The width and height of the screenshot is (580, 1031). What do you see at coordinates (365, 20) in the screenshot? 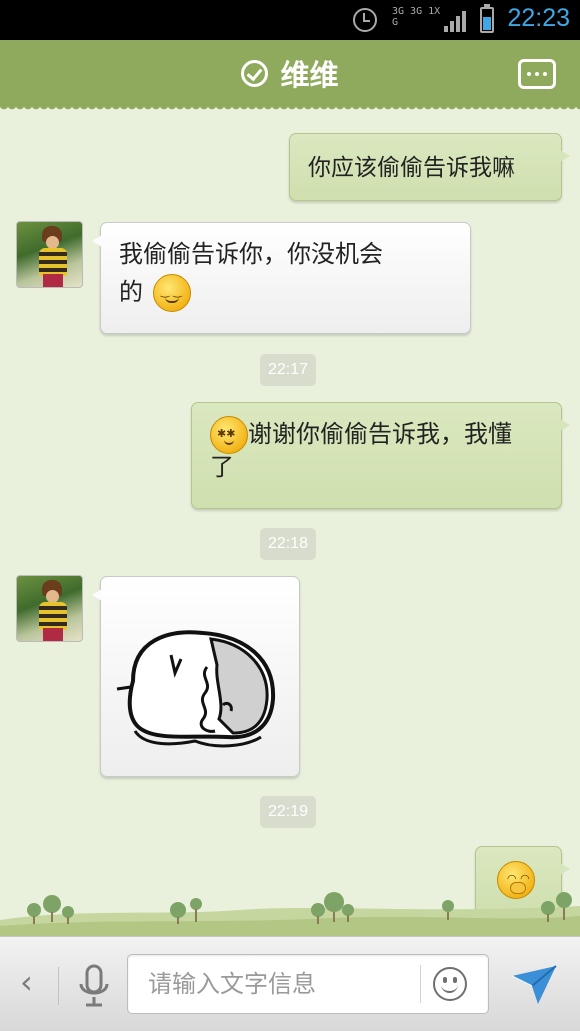
I see `alarm-icon` at bounding box center [365, 20].